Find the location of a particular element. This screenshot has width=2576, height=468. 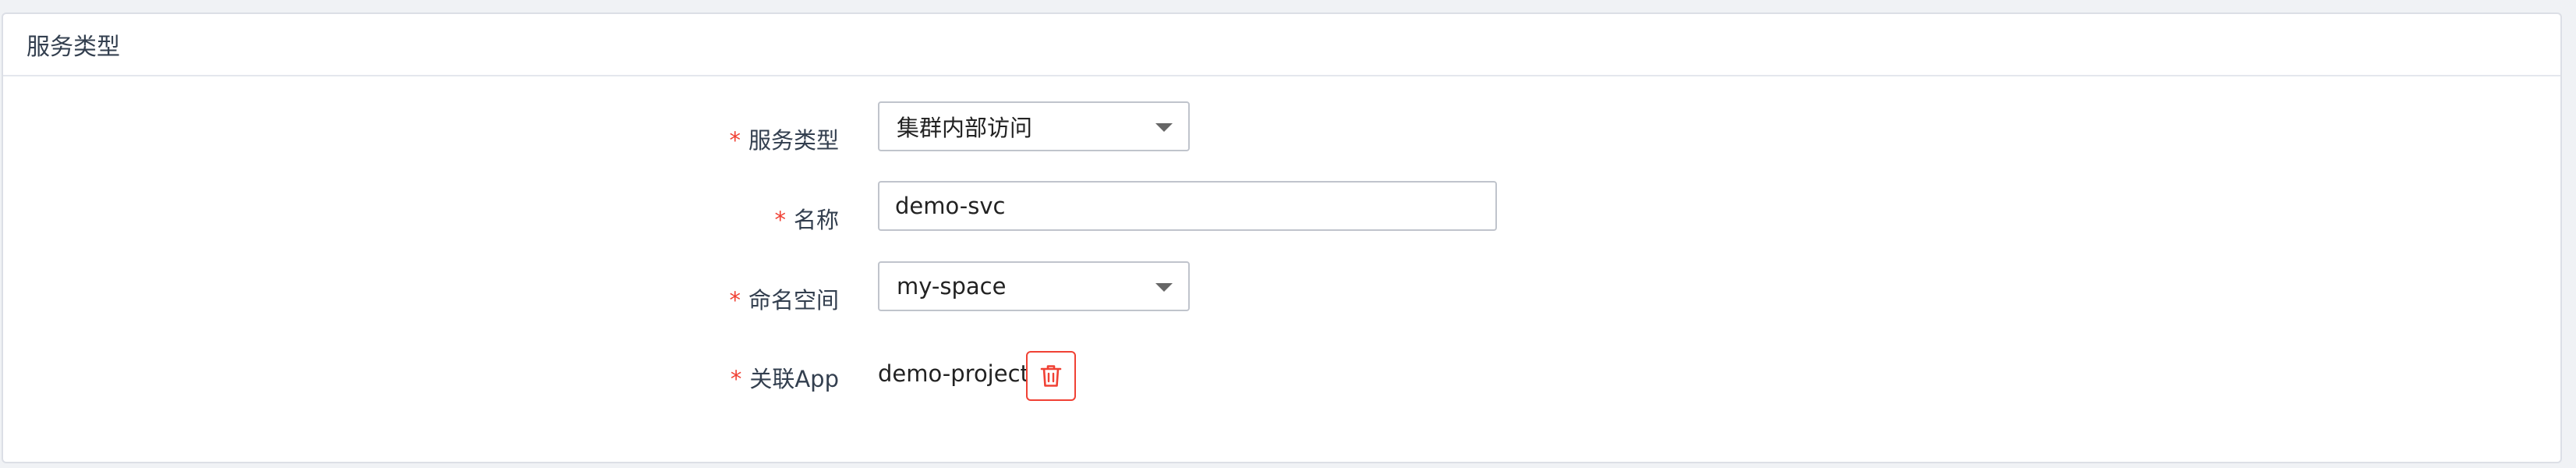

form-row-name: * 名称 is located at coordinates (421, 218).